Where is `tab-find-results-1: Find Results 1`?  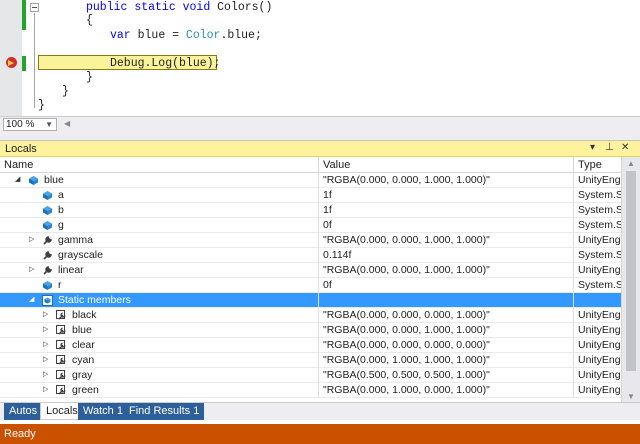
tab-find-results-1: Find Results 1 is located at coordinates (164, 411).